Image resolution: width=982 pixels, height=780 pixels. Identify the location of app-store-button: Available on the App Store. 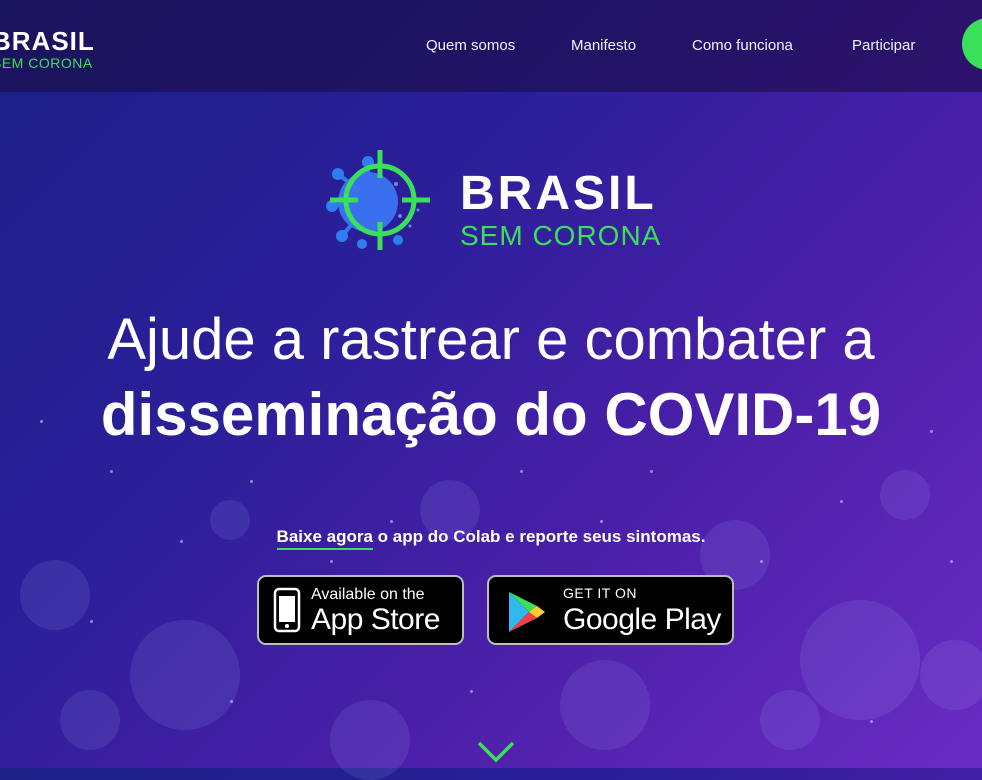
(360, 610).